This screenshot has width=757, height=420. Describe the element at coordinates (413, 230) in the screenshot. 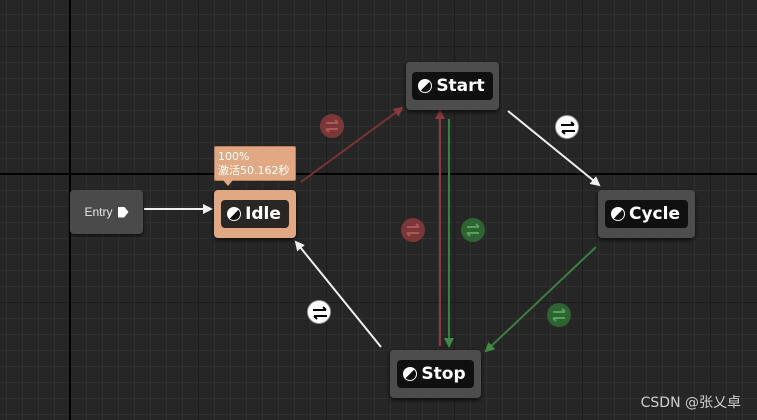

I see `transition-rule-icon-stop-start` at that location.